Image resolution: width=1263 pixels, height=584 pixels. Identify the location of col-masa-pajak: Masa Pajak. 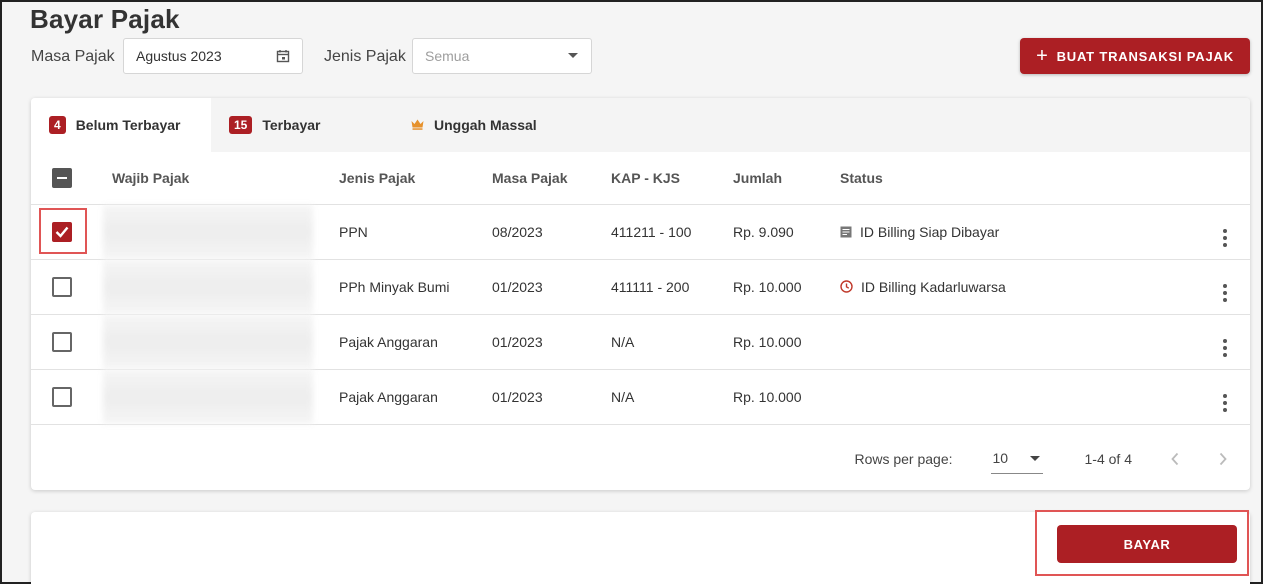
(551, 178).